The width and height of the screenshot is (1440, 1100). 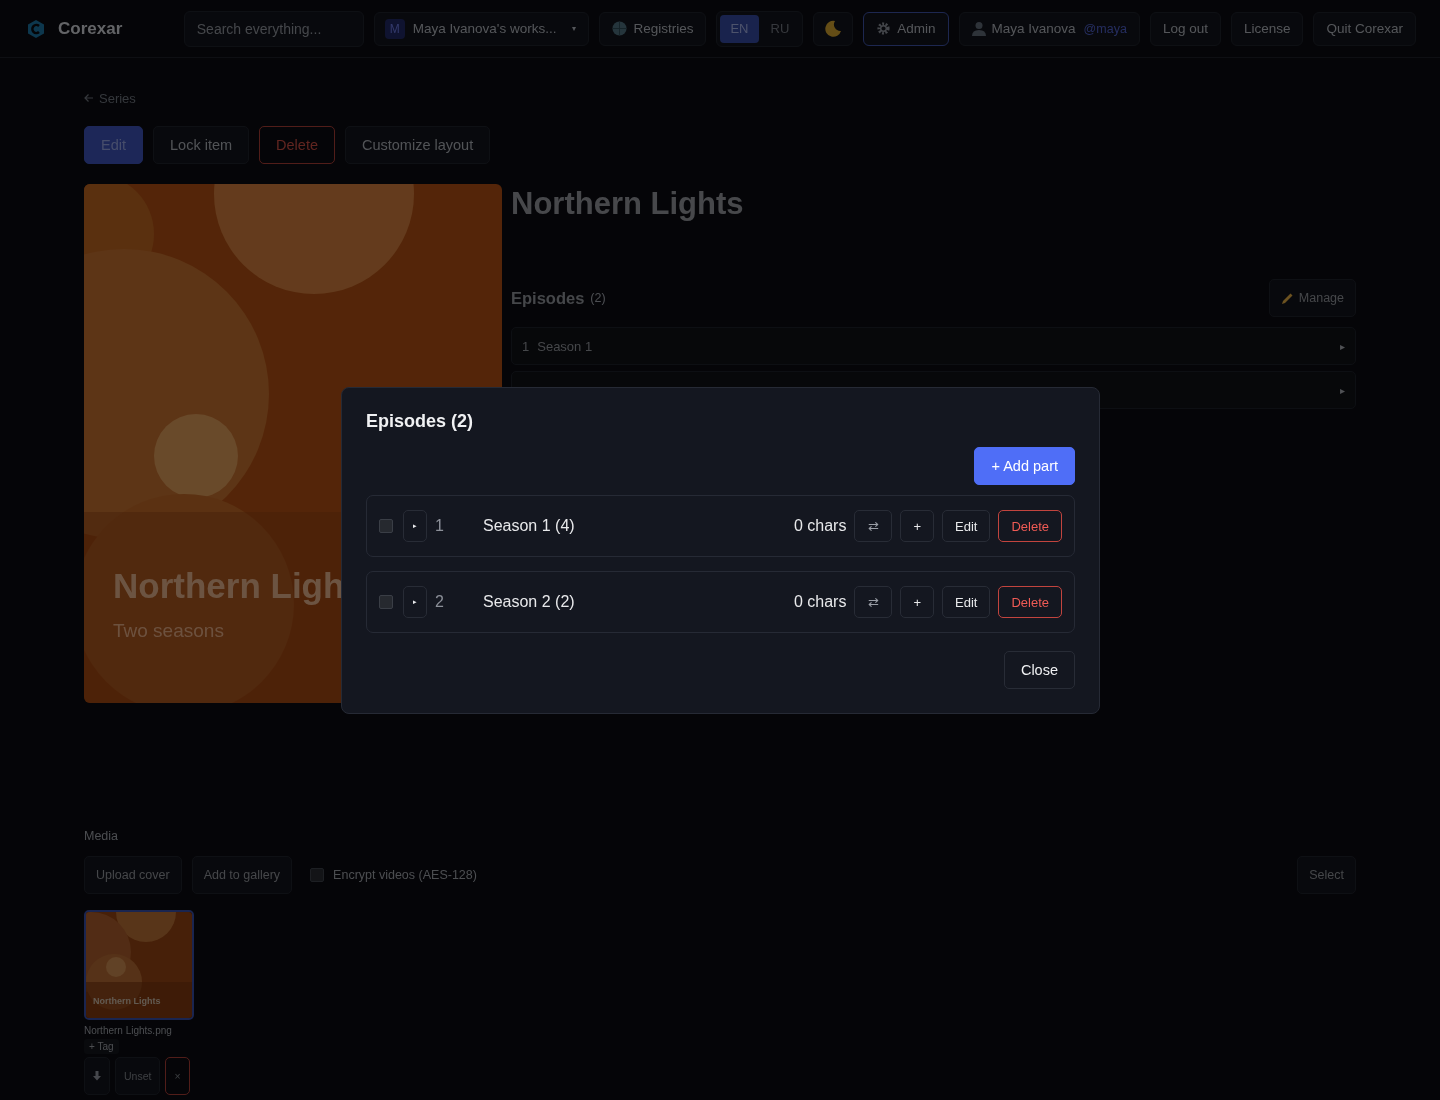 I want to click on header-button: Log out, so click(x=1185, y=28).